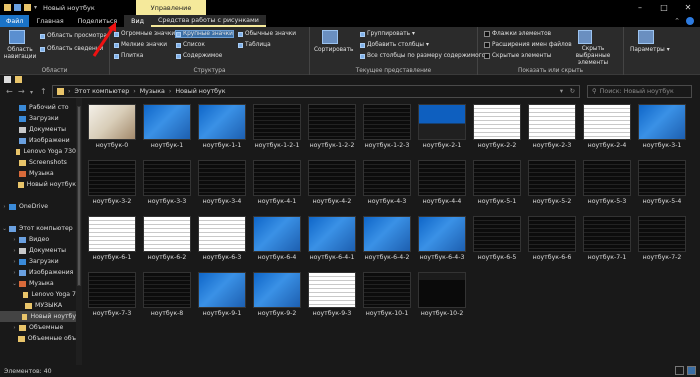 Image resolution: width=700 pixels, height=377 pixels. Describe the element at coordinates (38, 239) in the screenshot. I see `sidebar-item: › Видео` at that location.